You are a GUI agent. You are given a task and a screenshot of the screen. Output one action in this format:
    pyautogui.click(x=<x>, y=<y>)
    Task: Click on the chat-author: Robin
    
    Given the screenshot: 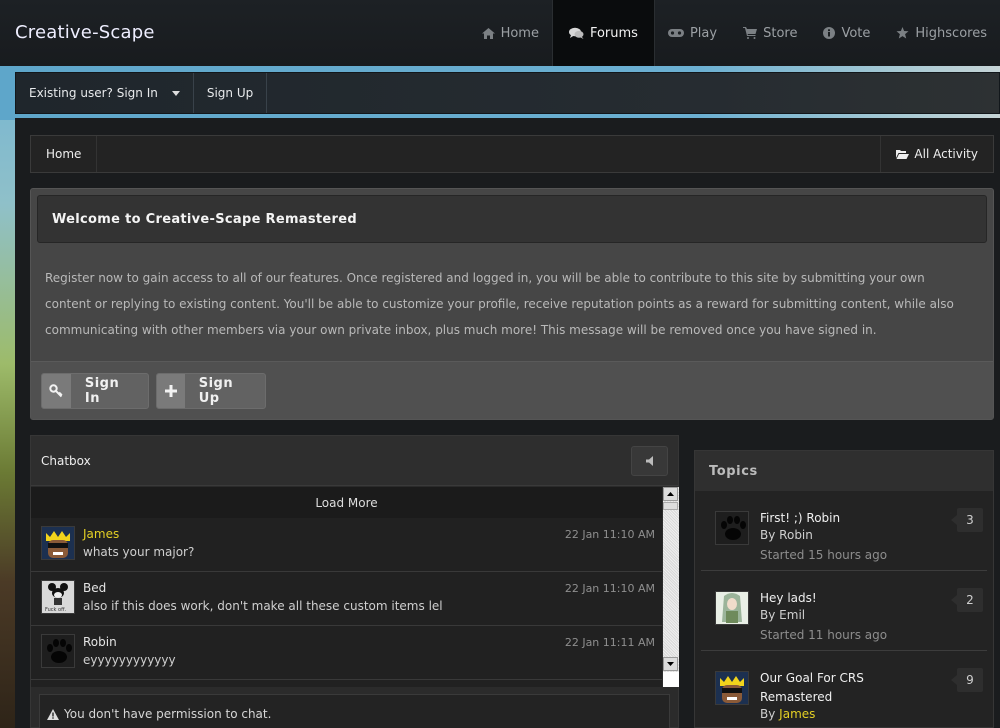 What is the action you would take?
    pyautogui.click(x=100, y=642)
    